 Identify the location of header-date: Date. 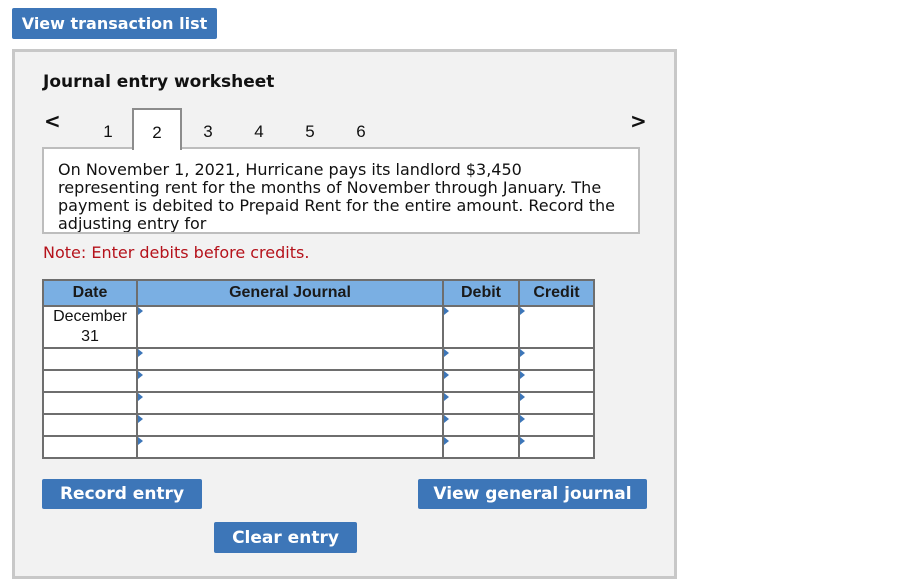
(90, 293).